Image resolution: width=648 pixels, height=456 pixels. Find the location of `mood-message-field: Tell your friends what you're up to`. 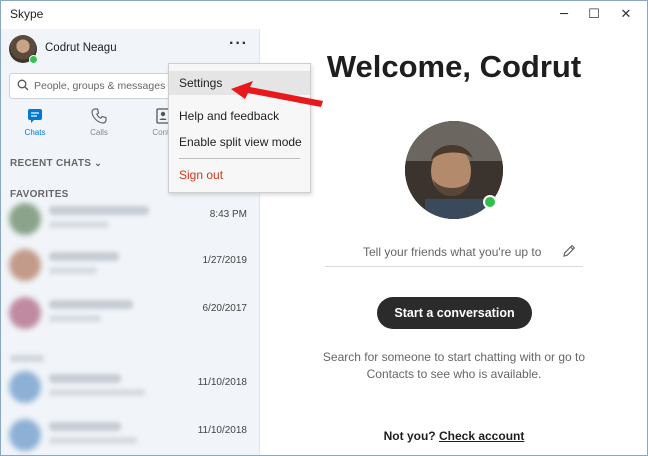

mood-message-field: Tell your friends what you're up to is located at coordinates (454, 252).